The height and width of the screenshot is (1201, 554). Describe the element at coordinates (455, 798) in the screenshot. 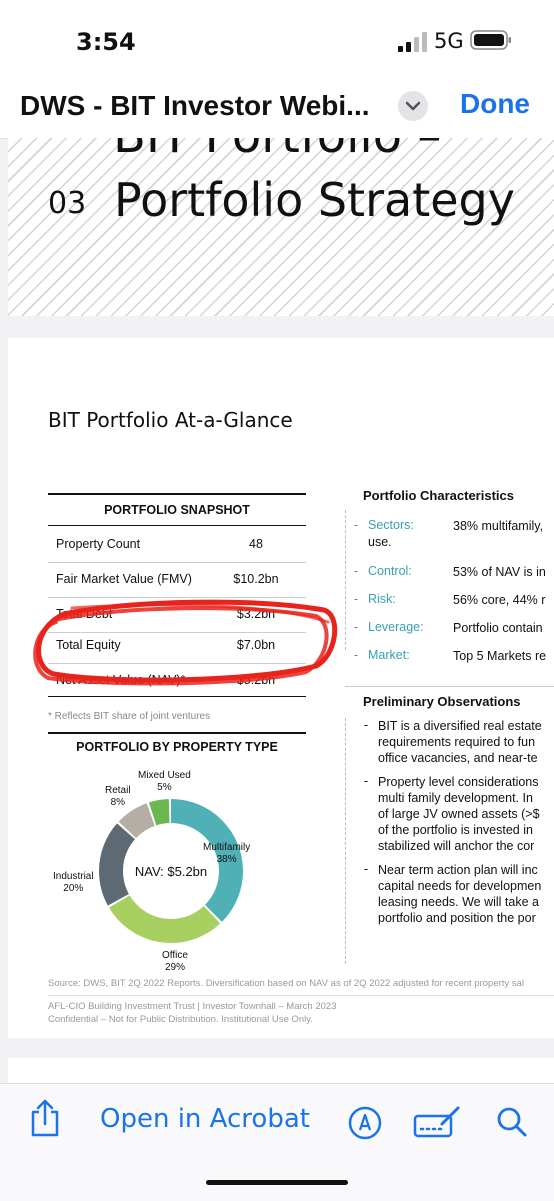

I see `observation-line: multi family development. In` at that location.